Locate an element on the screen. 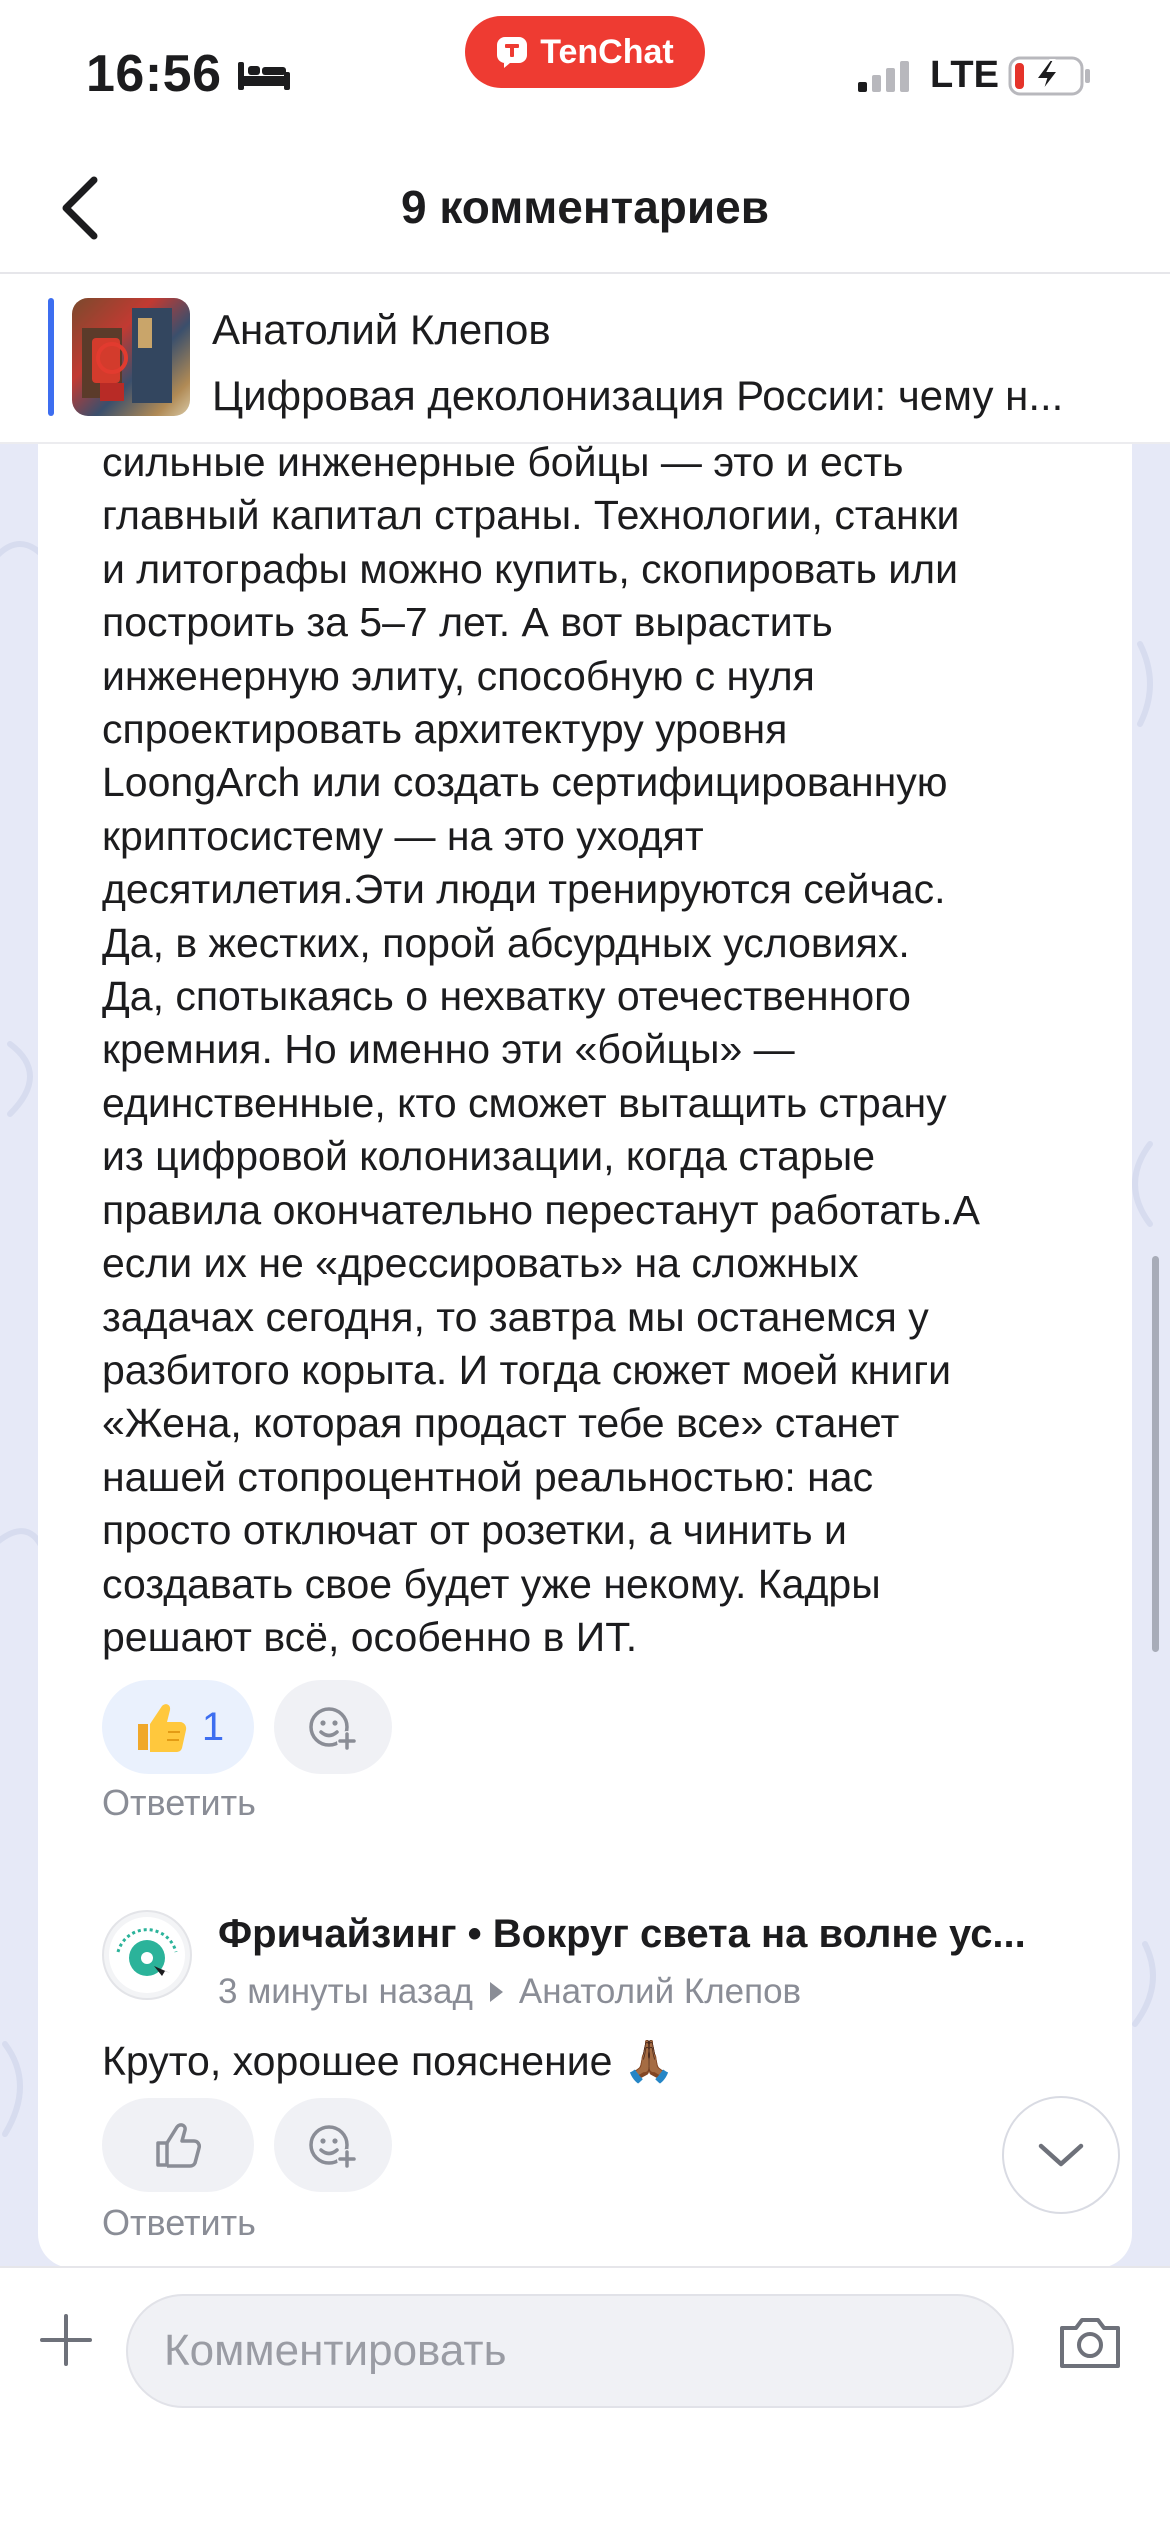 Image resolution: width=1170 pixels, height=2532 pixels. comment-line: из цифровой колонизации, когда старые is located at coordinates (489, 1156).